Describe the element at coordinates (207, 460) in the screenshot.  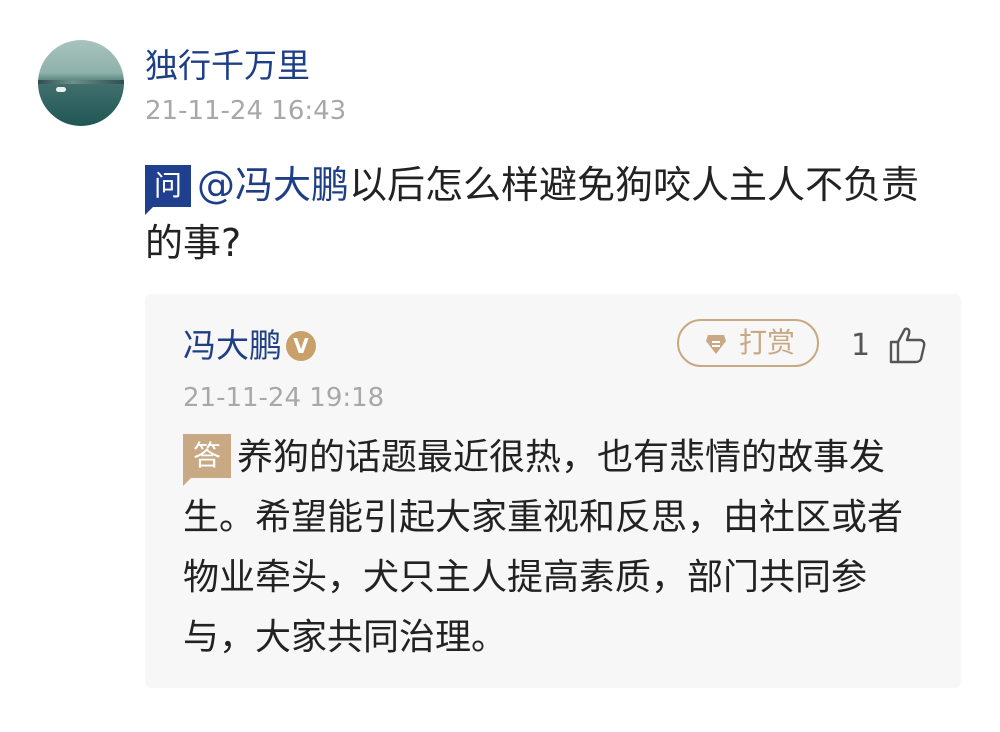
I see `answer-badge: 答` at that location.